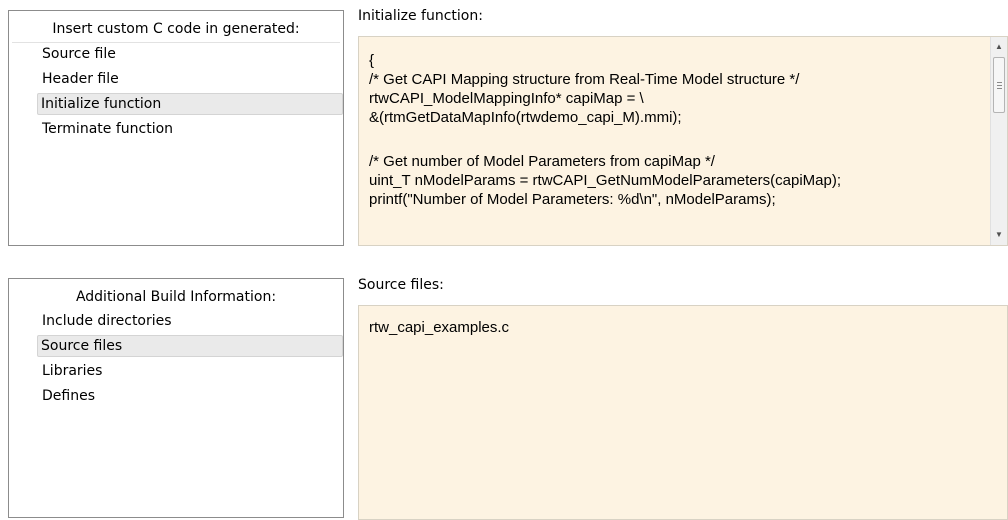 This screenshot has width=1008, height=520. What do you see at coordinates (77, 54) in the screenshot?
I see `list-item-source-file: Source file` at bounding box center [77, 54].